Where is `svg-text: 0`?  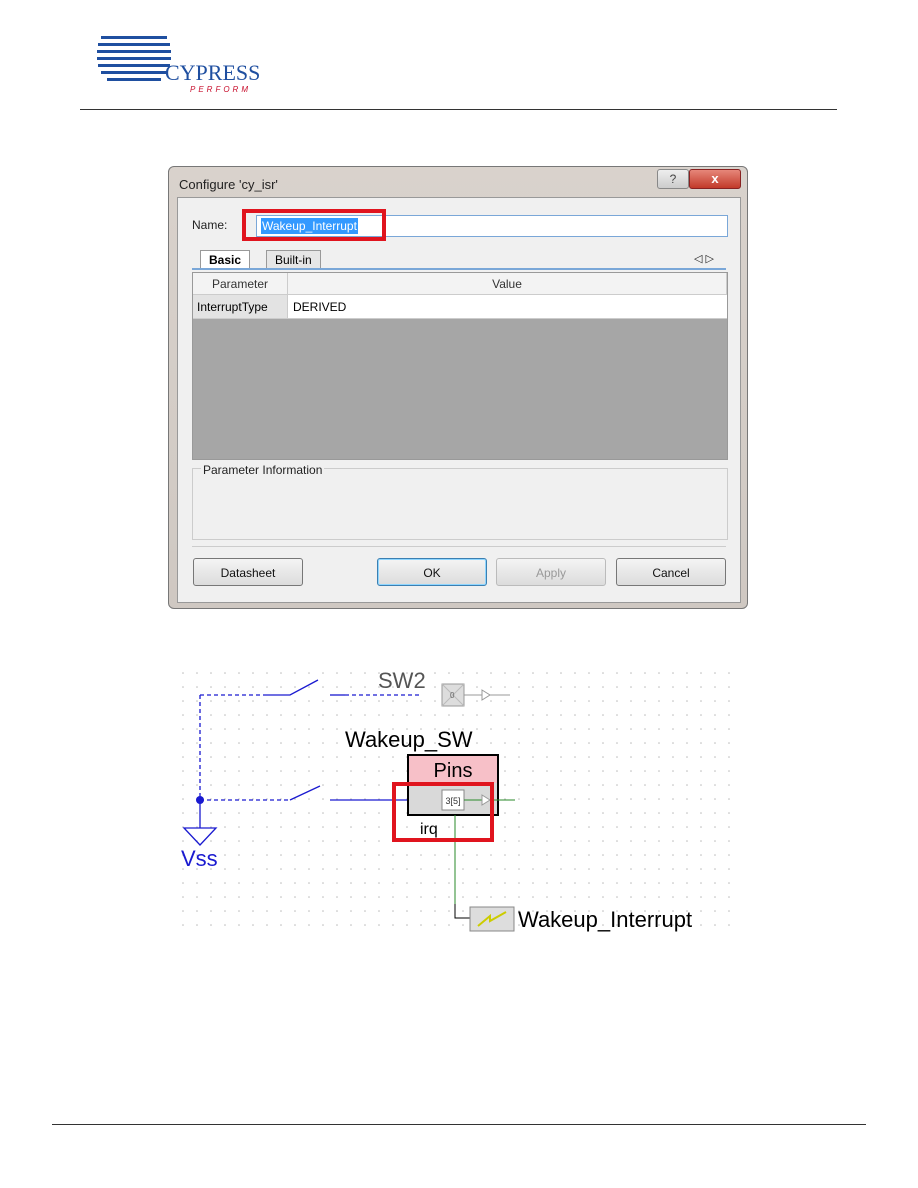 svg-text: 0 is located at coordinates (452, 695).